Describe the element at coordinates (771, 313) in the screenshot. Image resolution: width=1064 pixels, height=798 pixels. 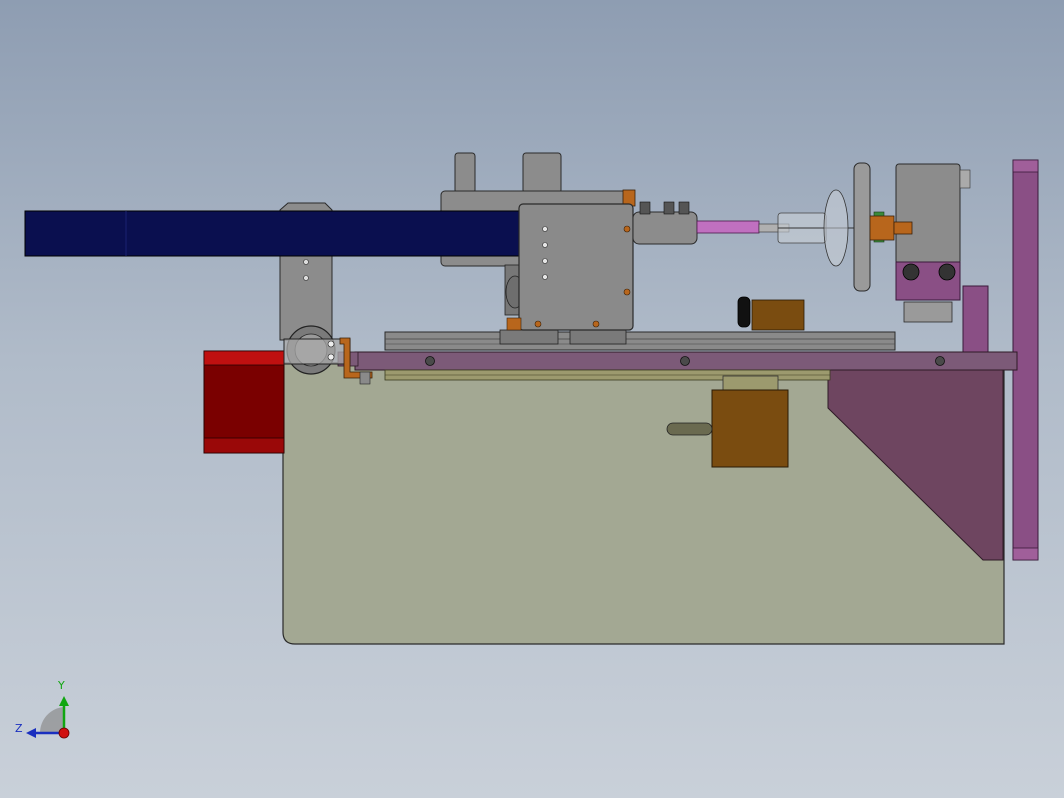
I see `adjust-knob` at that location.